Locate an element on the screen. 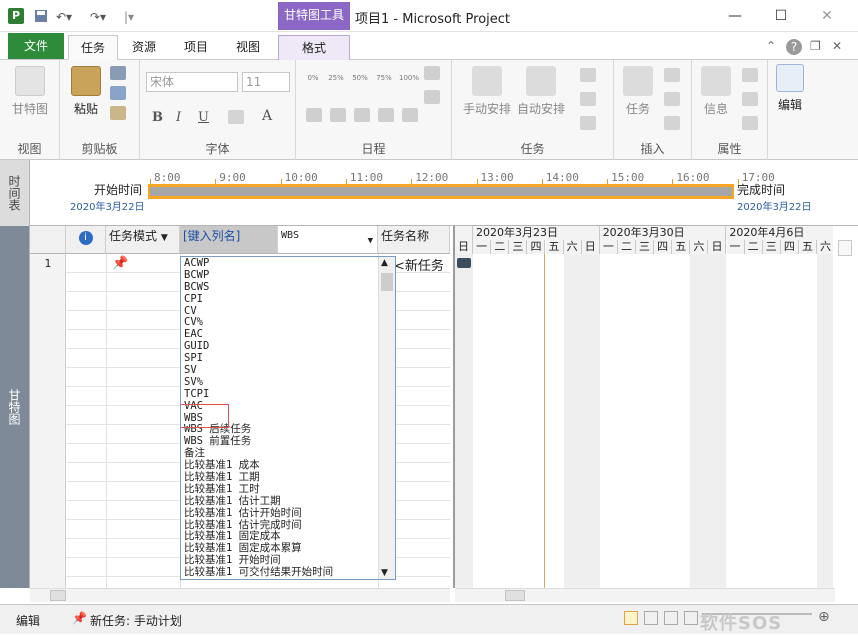 The height and width of the screenshot is (635, 858). task-mode-column-header: 任务模式 ▼ is located at coordinates (143, 240).